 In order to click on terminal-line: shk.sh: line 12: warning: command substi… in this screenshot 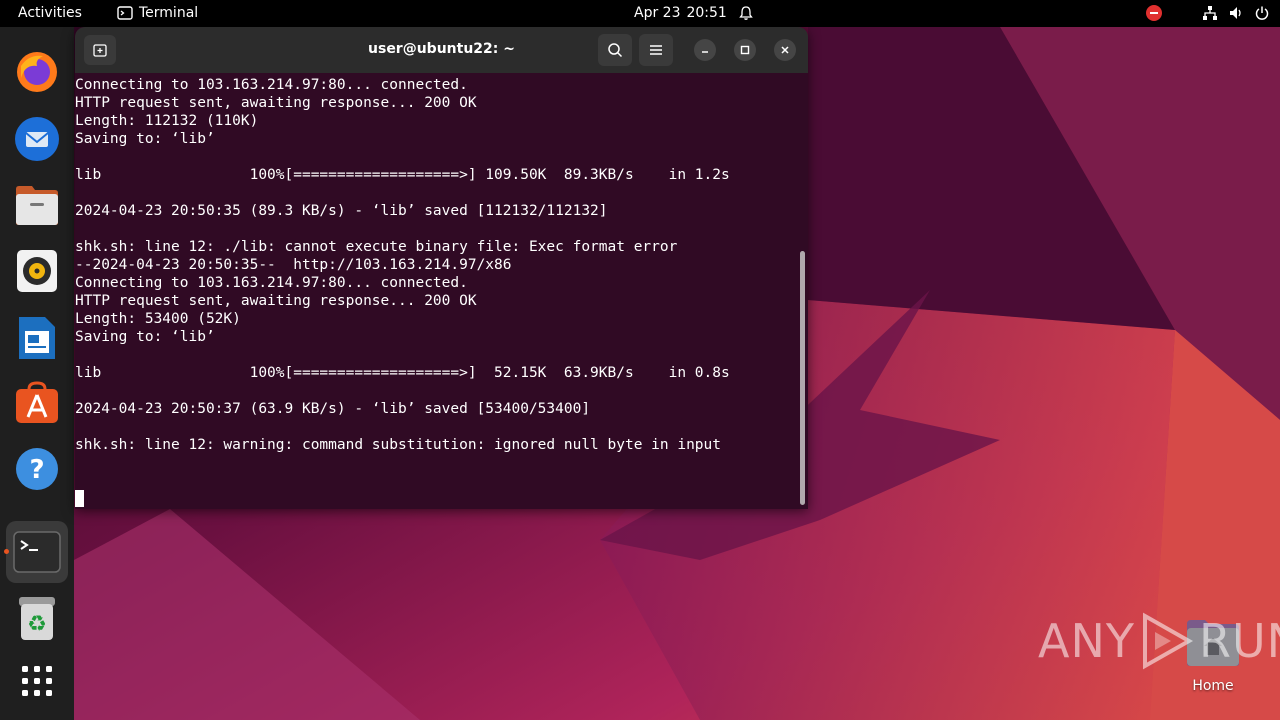, I will do `click(398, 445)`.